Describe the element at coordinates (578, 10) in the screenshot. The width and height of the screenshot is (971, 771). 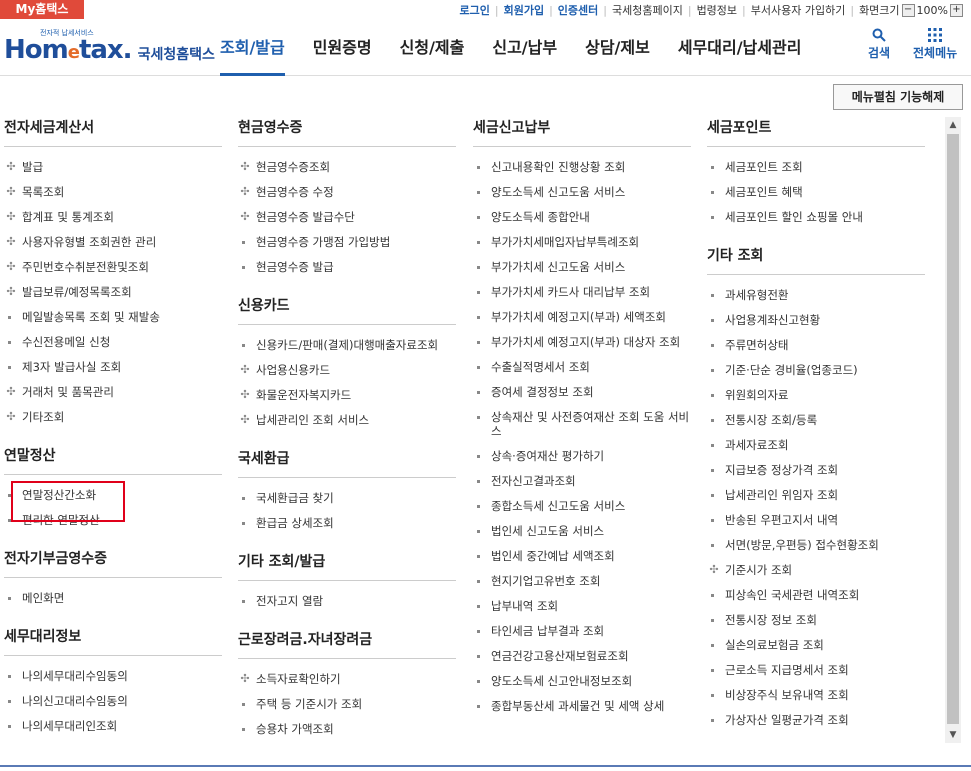
I see `cert-center-link: 인증센터` at that location.